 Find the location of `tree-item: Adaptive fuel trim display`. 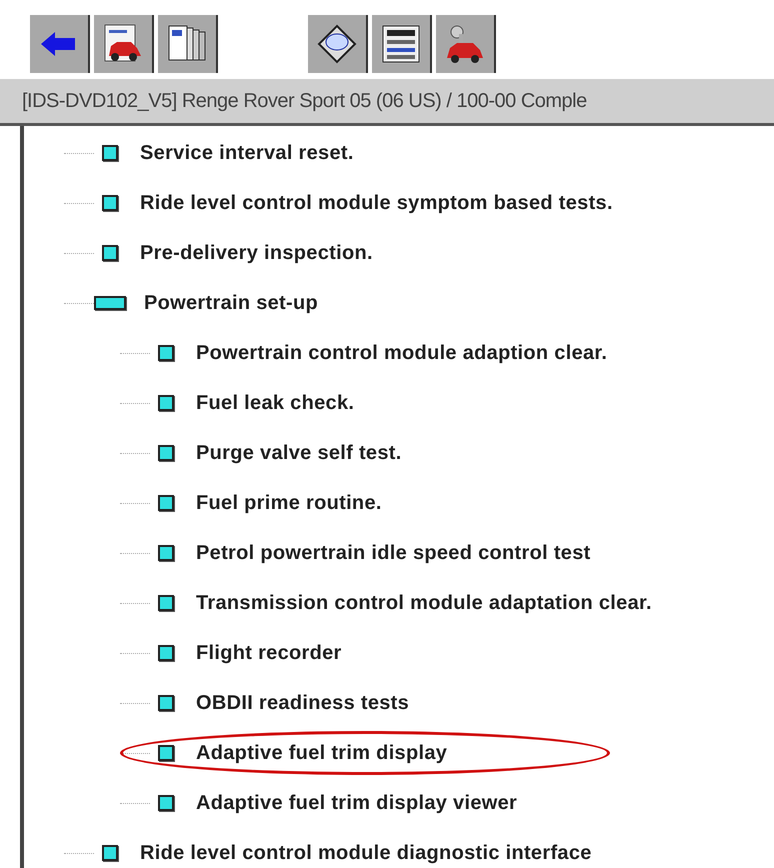

tree-item: Adaptive fuel trim display is located at coordinates (322, 753).